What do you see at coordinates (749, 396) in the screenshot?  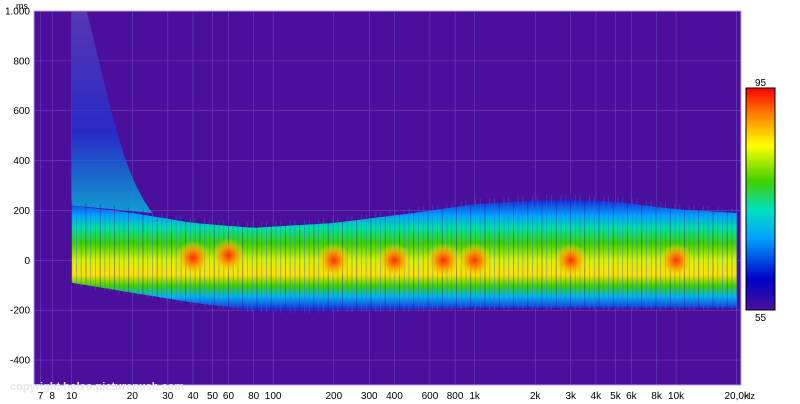 I see `x-unit-label: Hz` at bounding box center [749, 396].